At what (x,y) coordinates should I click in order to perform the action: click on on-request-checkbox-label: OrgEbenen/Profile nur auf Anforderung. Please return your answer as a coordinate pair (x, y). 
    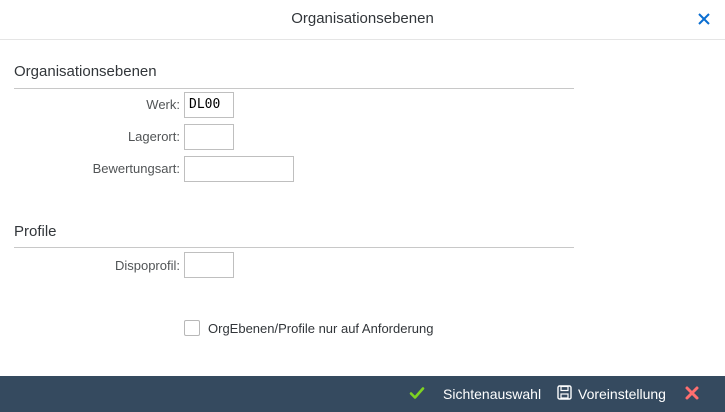
    Looking at the image, I should click on (321, 328).